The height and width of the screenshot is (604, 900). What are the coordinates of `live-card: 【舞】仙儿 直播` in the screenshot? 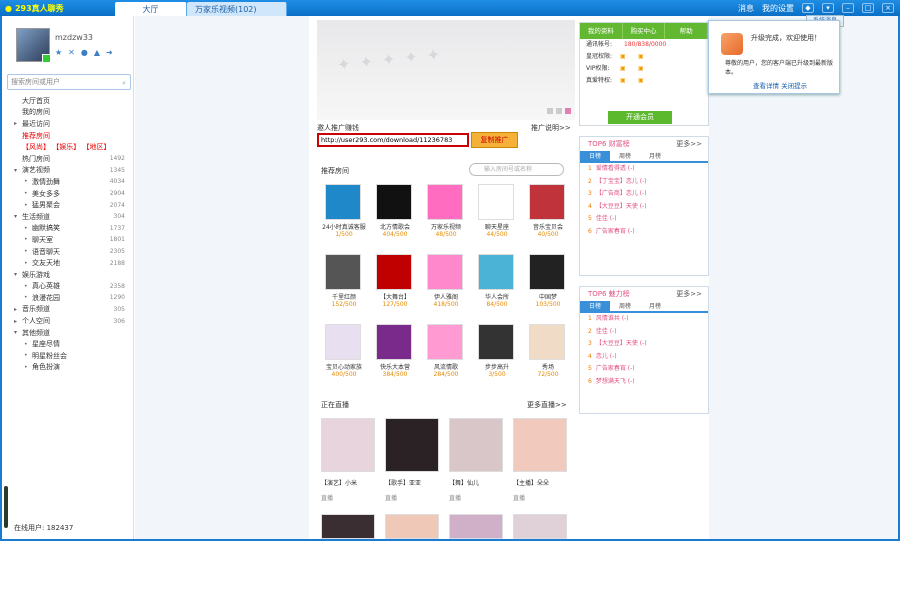 It's located at (478, 463).